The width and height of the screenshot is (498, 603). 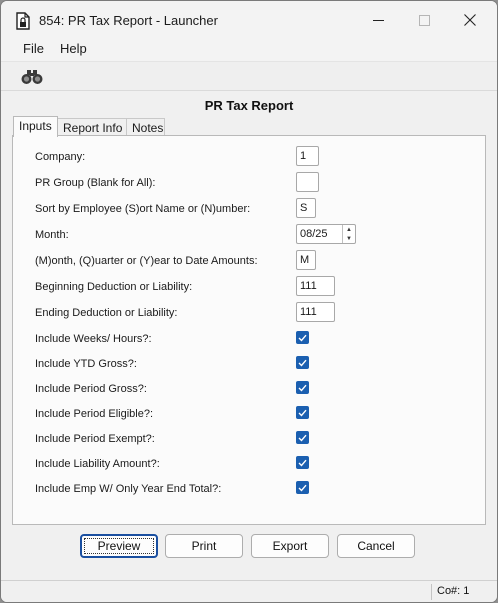 I want to click on pr-group-label: PR Group (Blank for All):, so click(x=95, y=183).